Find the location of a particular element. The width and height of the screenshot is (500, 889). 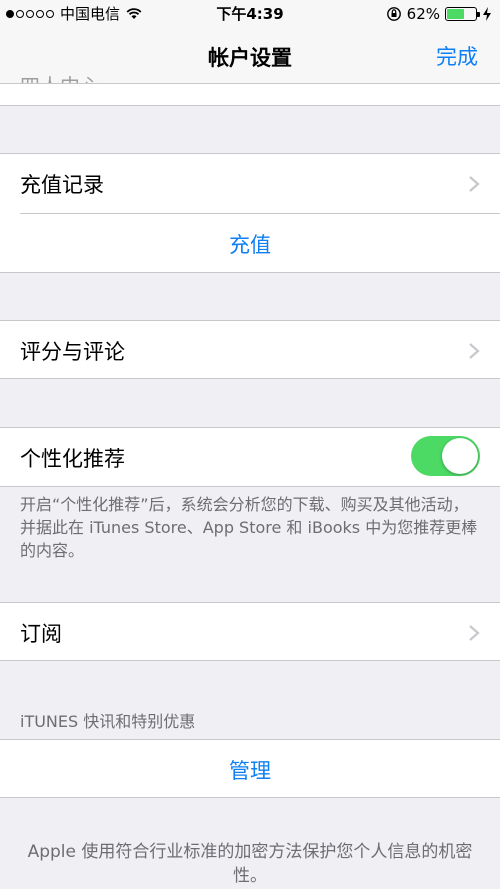

page-title: 帐户设置 is located at coordinates (250, 58).